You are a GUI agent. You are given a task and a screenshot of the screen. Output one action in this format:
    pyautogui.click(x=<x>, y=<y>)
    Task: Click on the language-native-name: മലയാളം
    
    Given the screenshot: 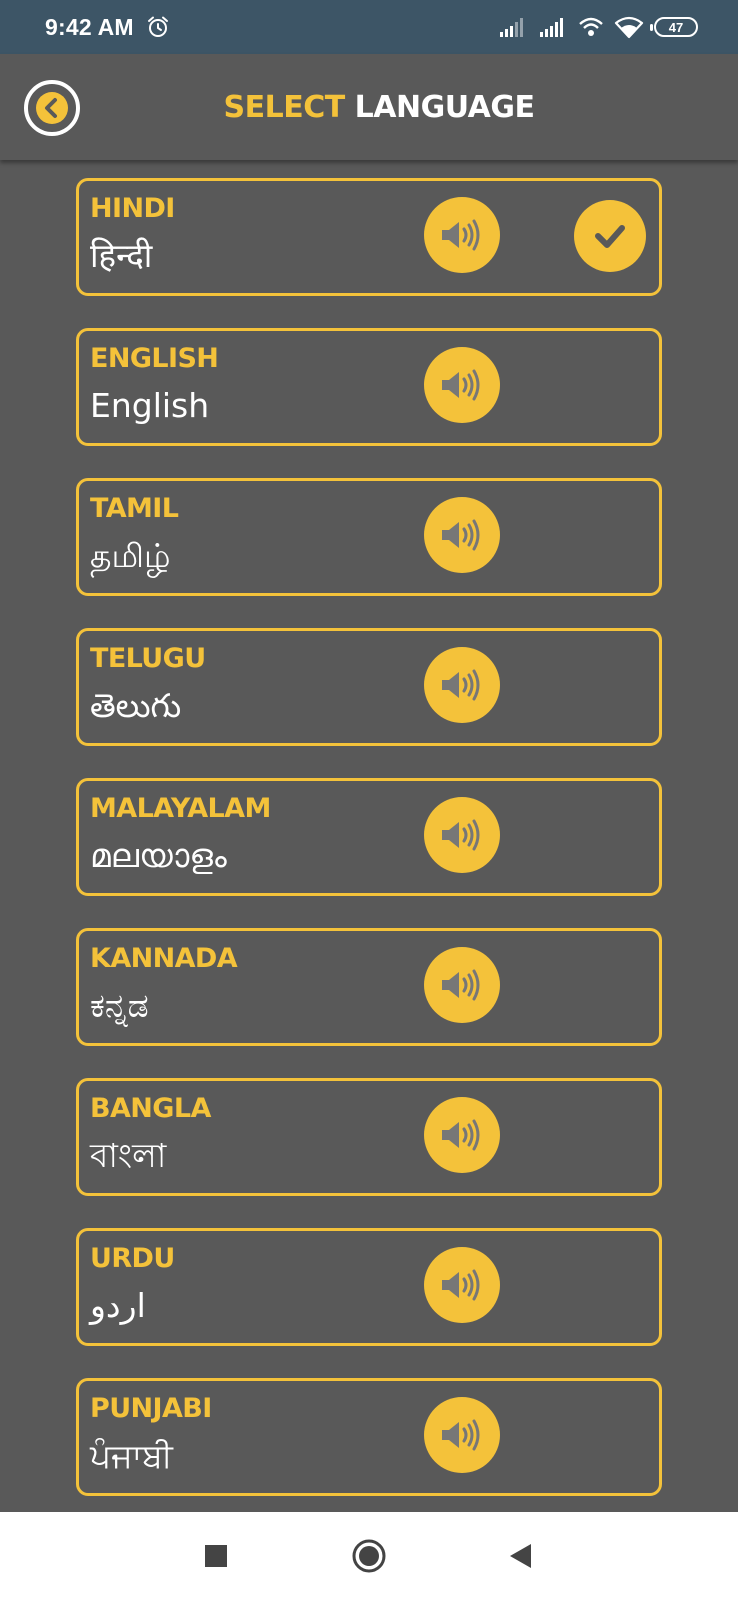 What is the action you would take?
    pyautogui.click(x=158, y=855)
    